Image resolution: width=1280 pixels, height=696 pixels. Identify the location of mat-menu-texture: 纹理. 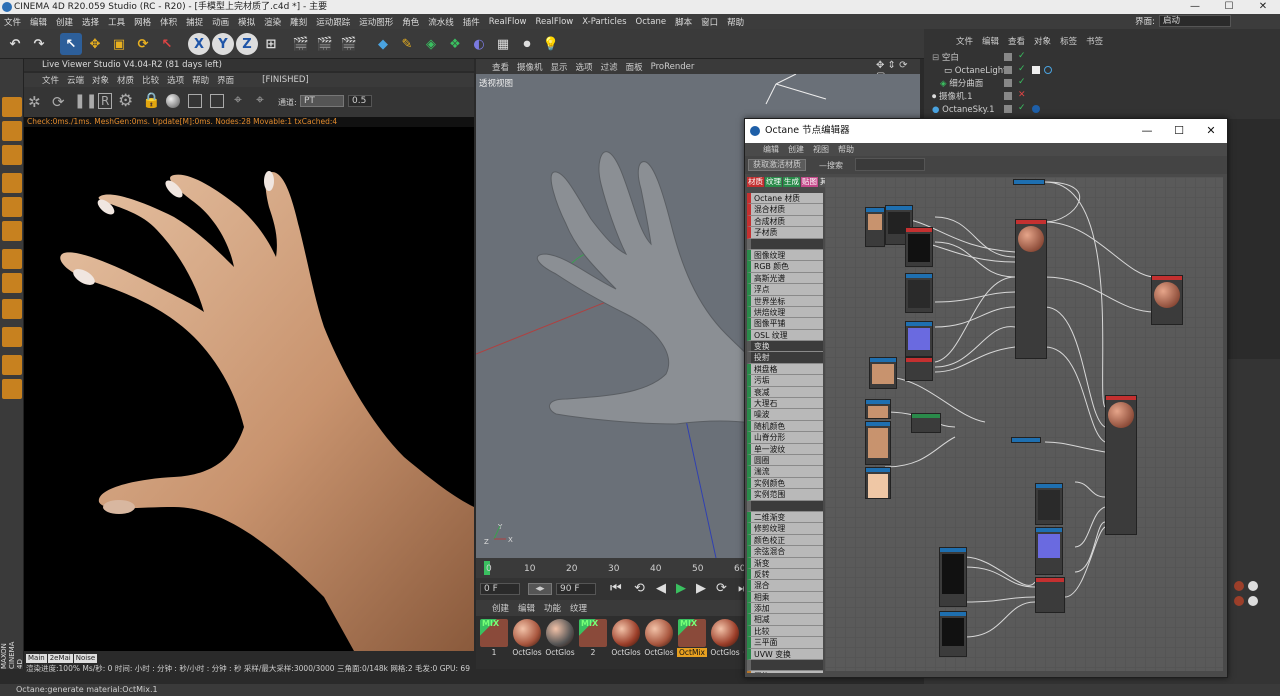
(578, 608).